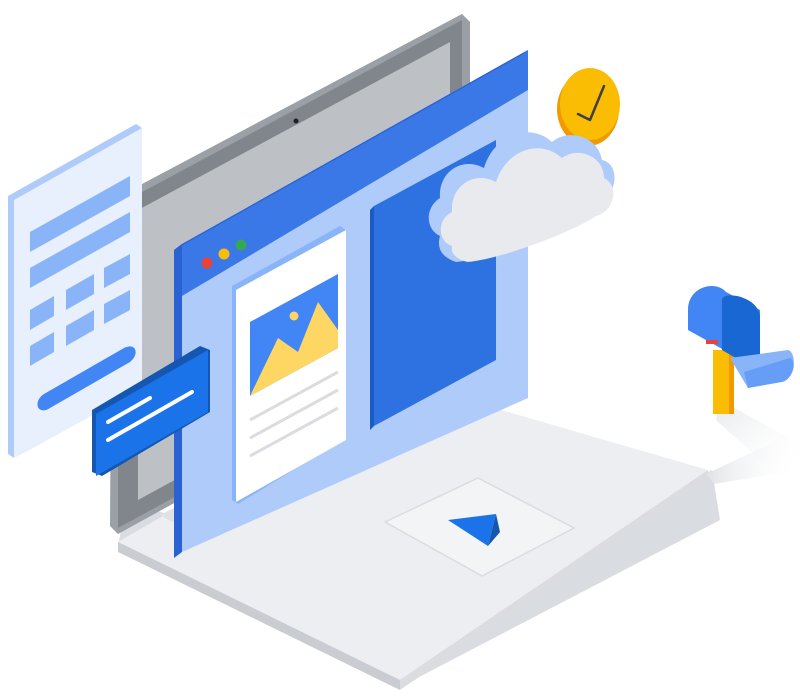  Describe the element at coordinates (224, 254) in the screenshot. I see `minimize-dot-icon` at that location.